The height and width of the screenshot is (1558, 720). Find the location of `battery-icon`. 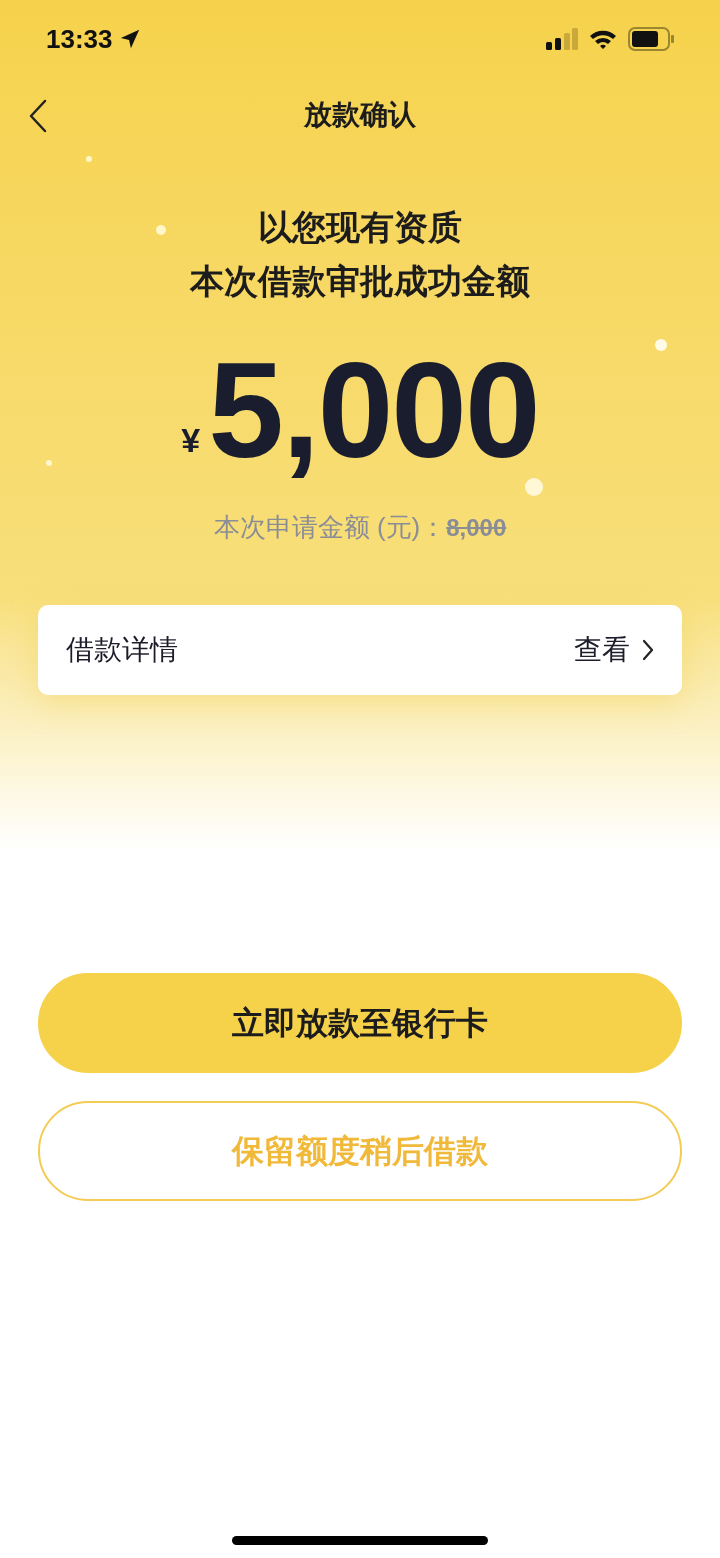

battery-icon is located at coordinates (651, 39).